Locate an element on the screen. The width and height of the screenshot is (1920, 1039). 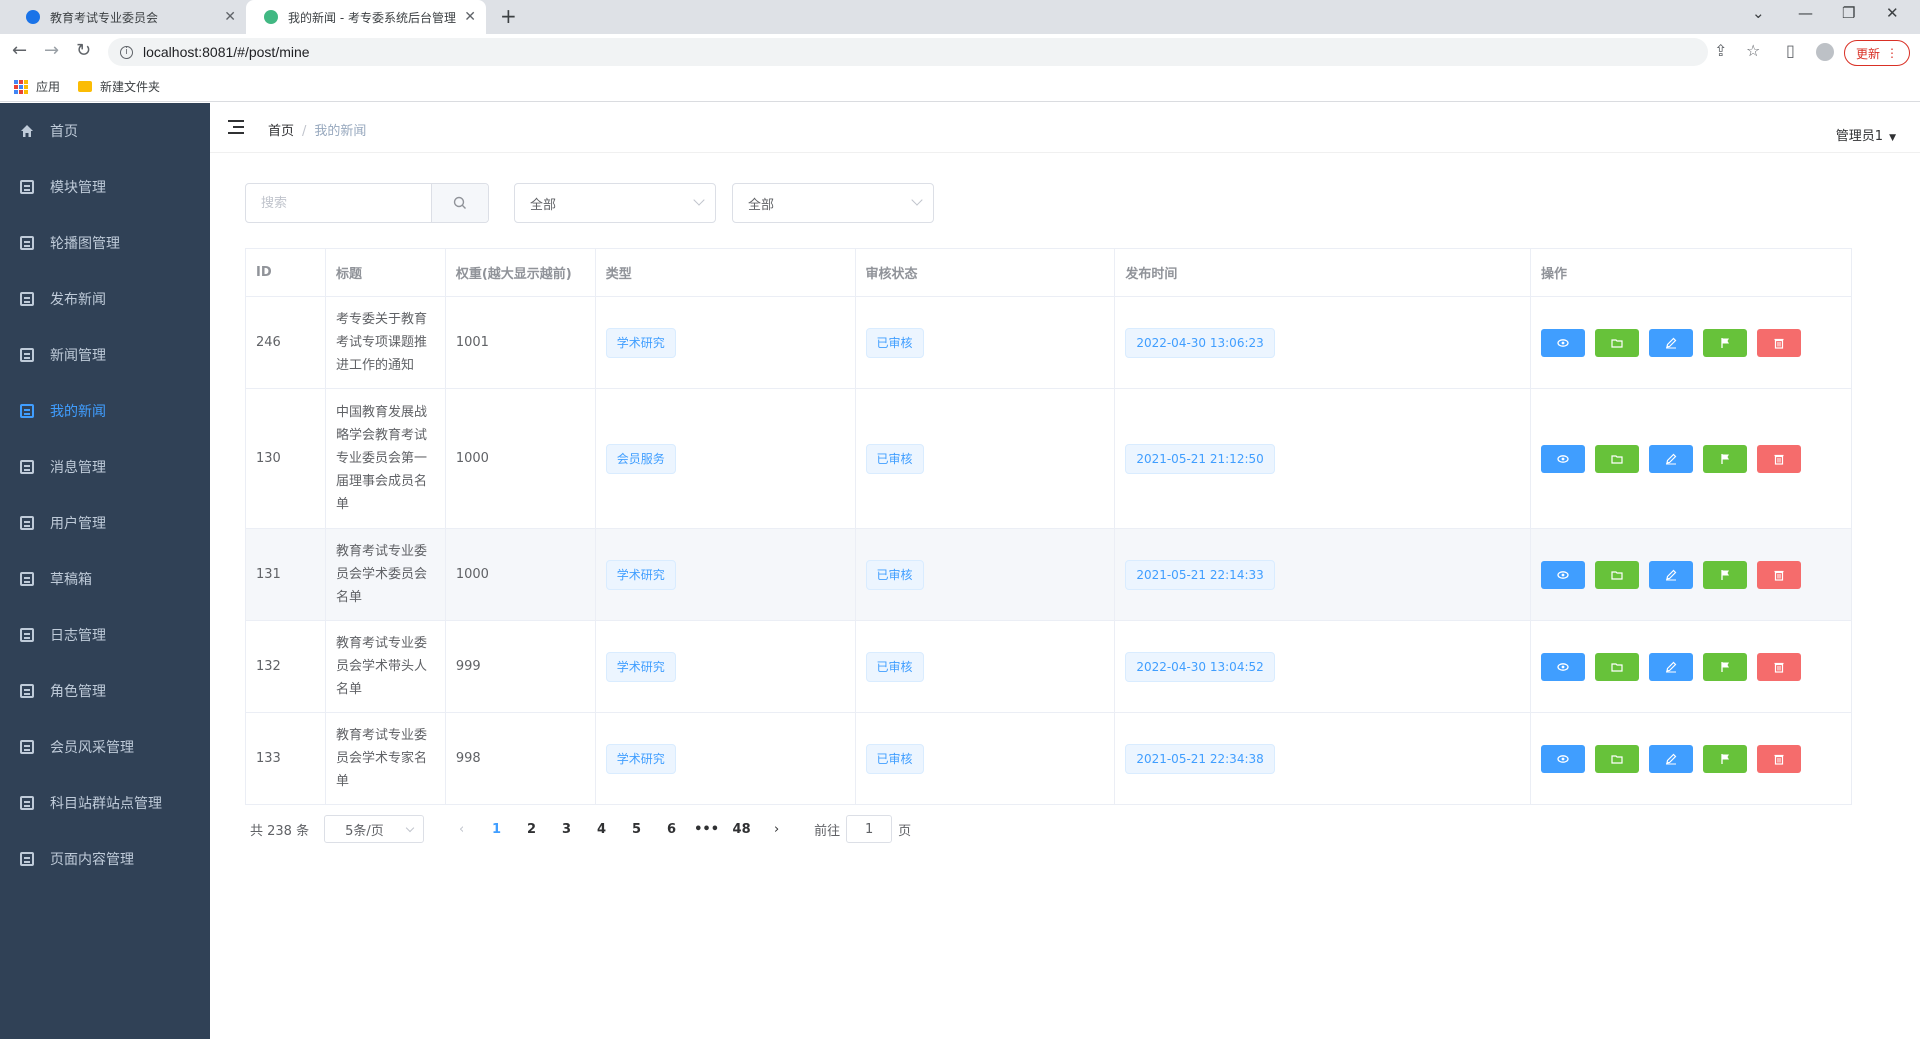
prev-page-button: ‹ is located at coordinates (461, 829).